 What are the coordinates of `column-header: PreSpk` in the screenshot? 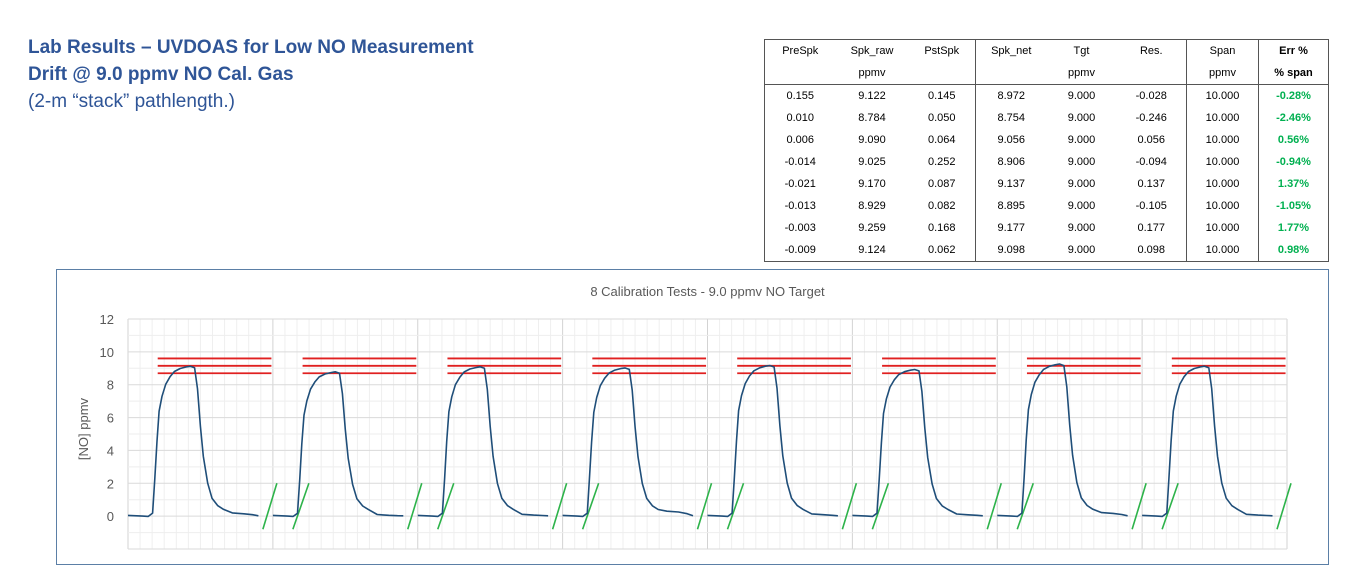 It's located at (800, 51).